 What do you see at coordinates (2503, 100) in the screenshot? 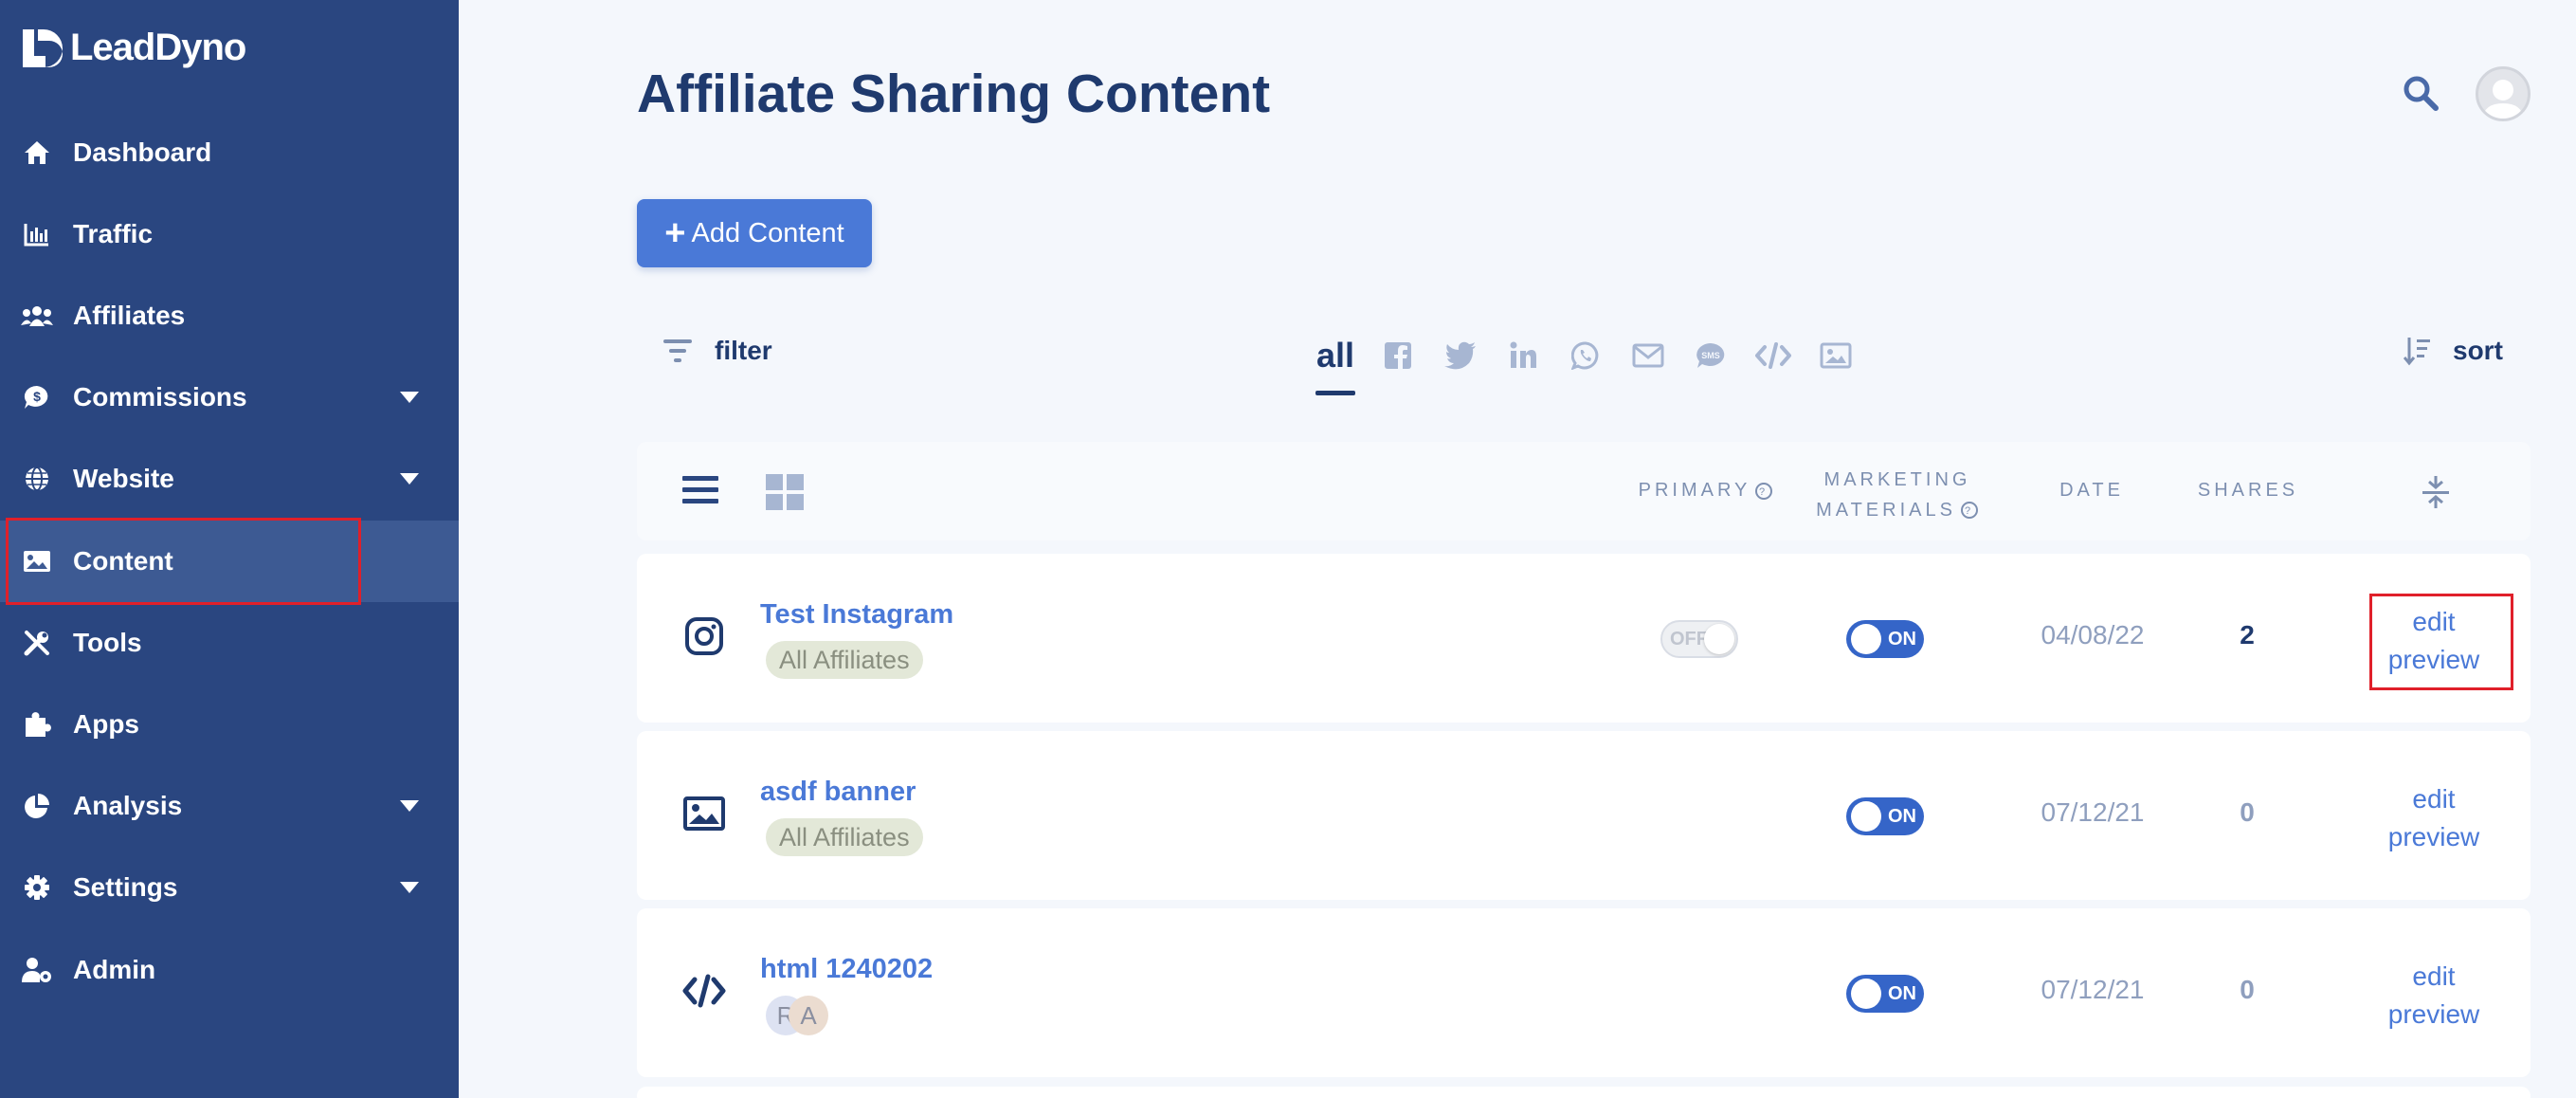
I see `user-avatar-icon` at bounding box center [2503, 100].